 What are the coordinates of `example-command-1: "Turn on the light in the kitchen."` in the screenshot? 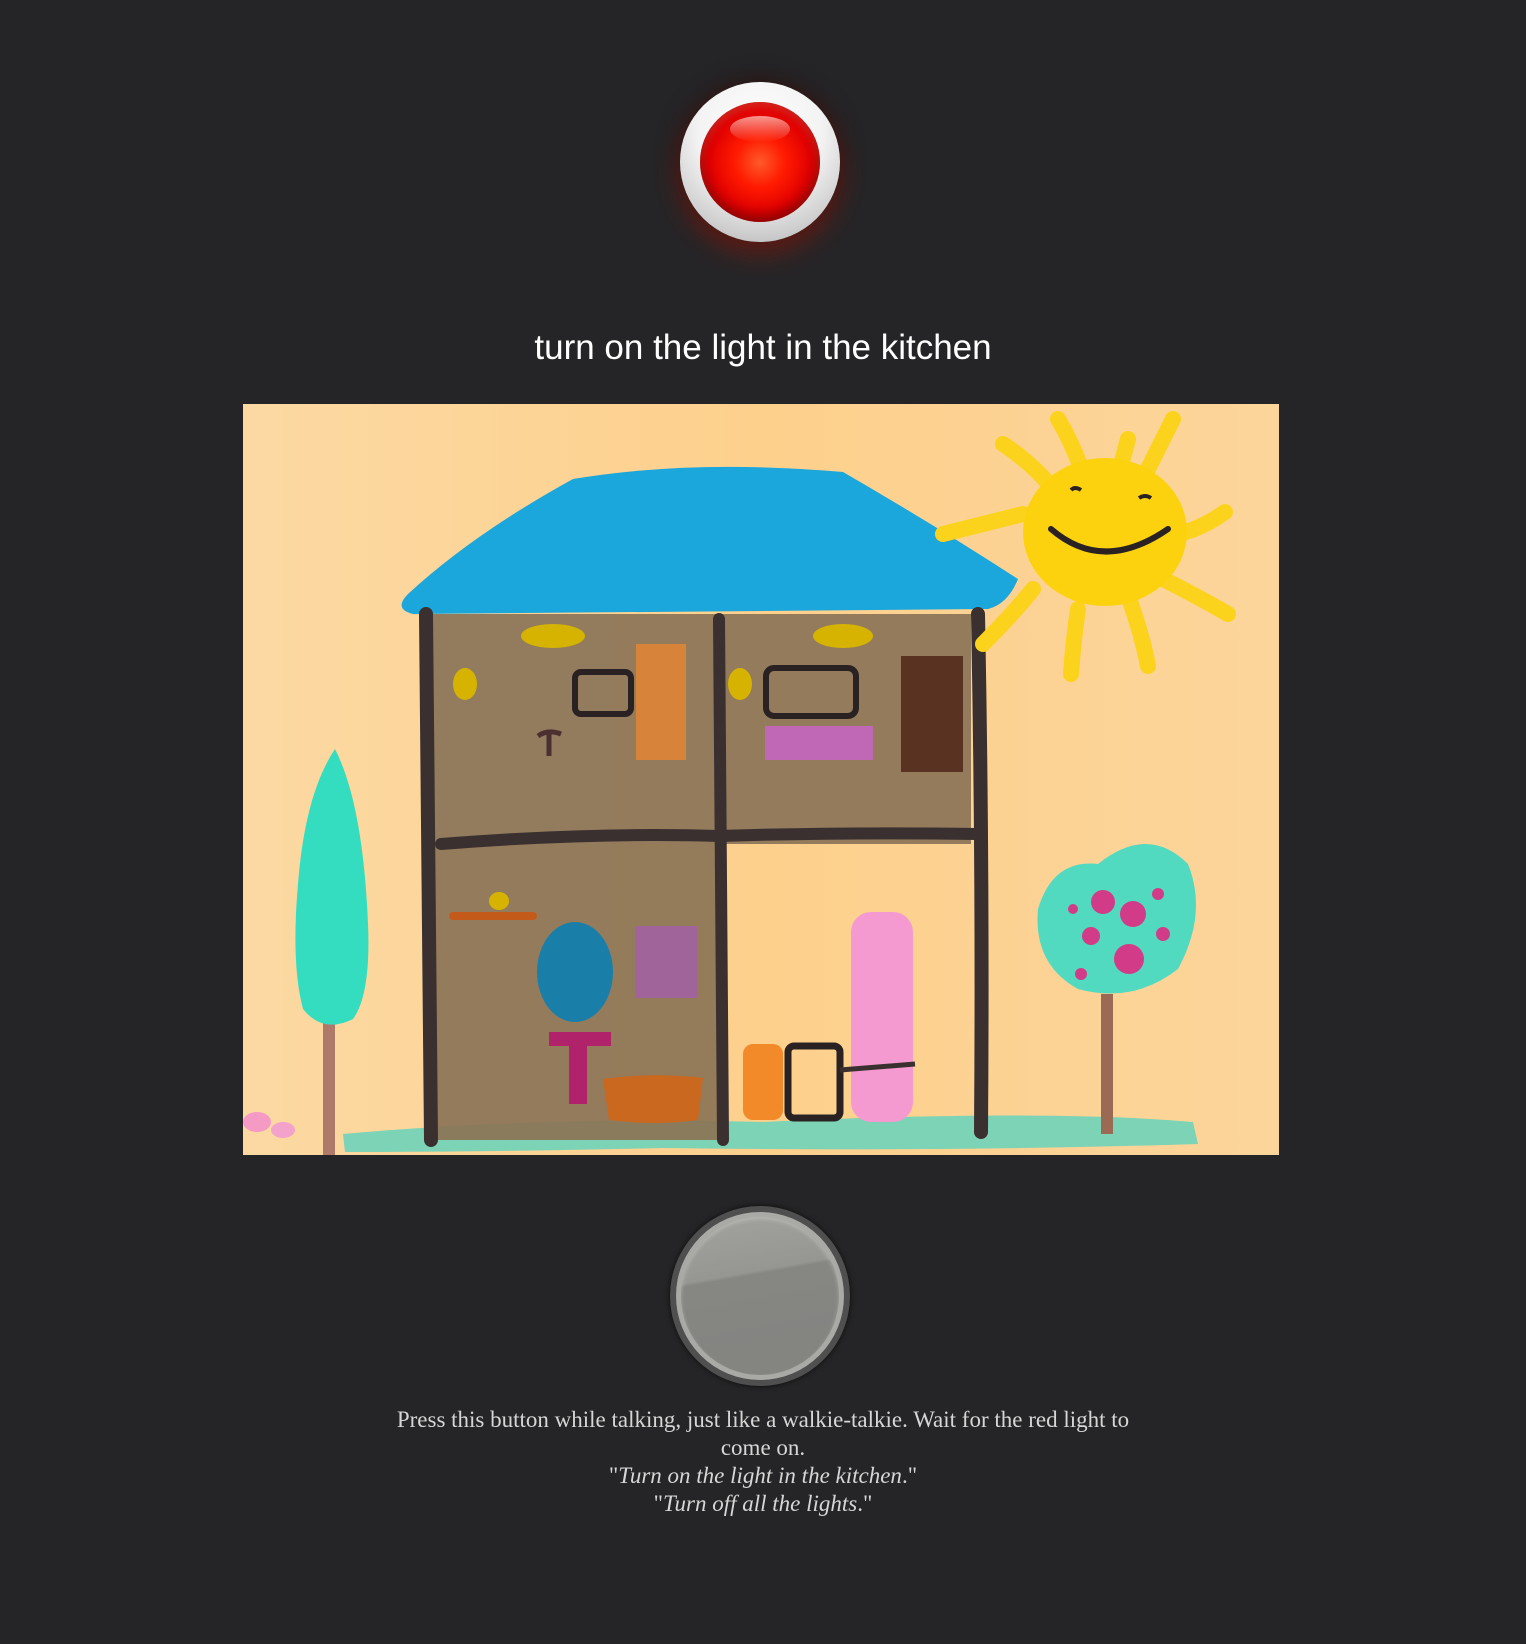 It's located at (763, 1475).